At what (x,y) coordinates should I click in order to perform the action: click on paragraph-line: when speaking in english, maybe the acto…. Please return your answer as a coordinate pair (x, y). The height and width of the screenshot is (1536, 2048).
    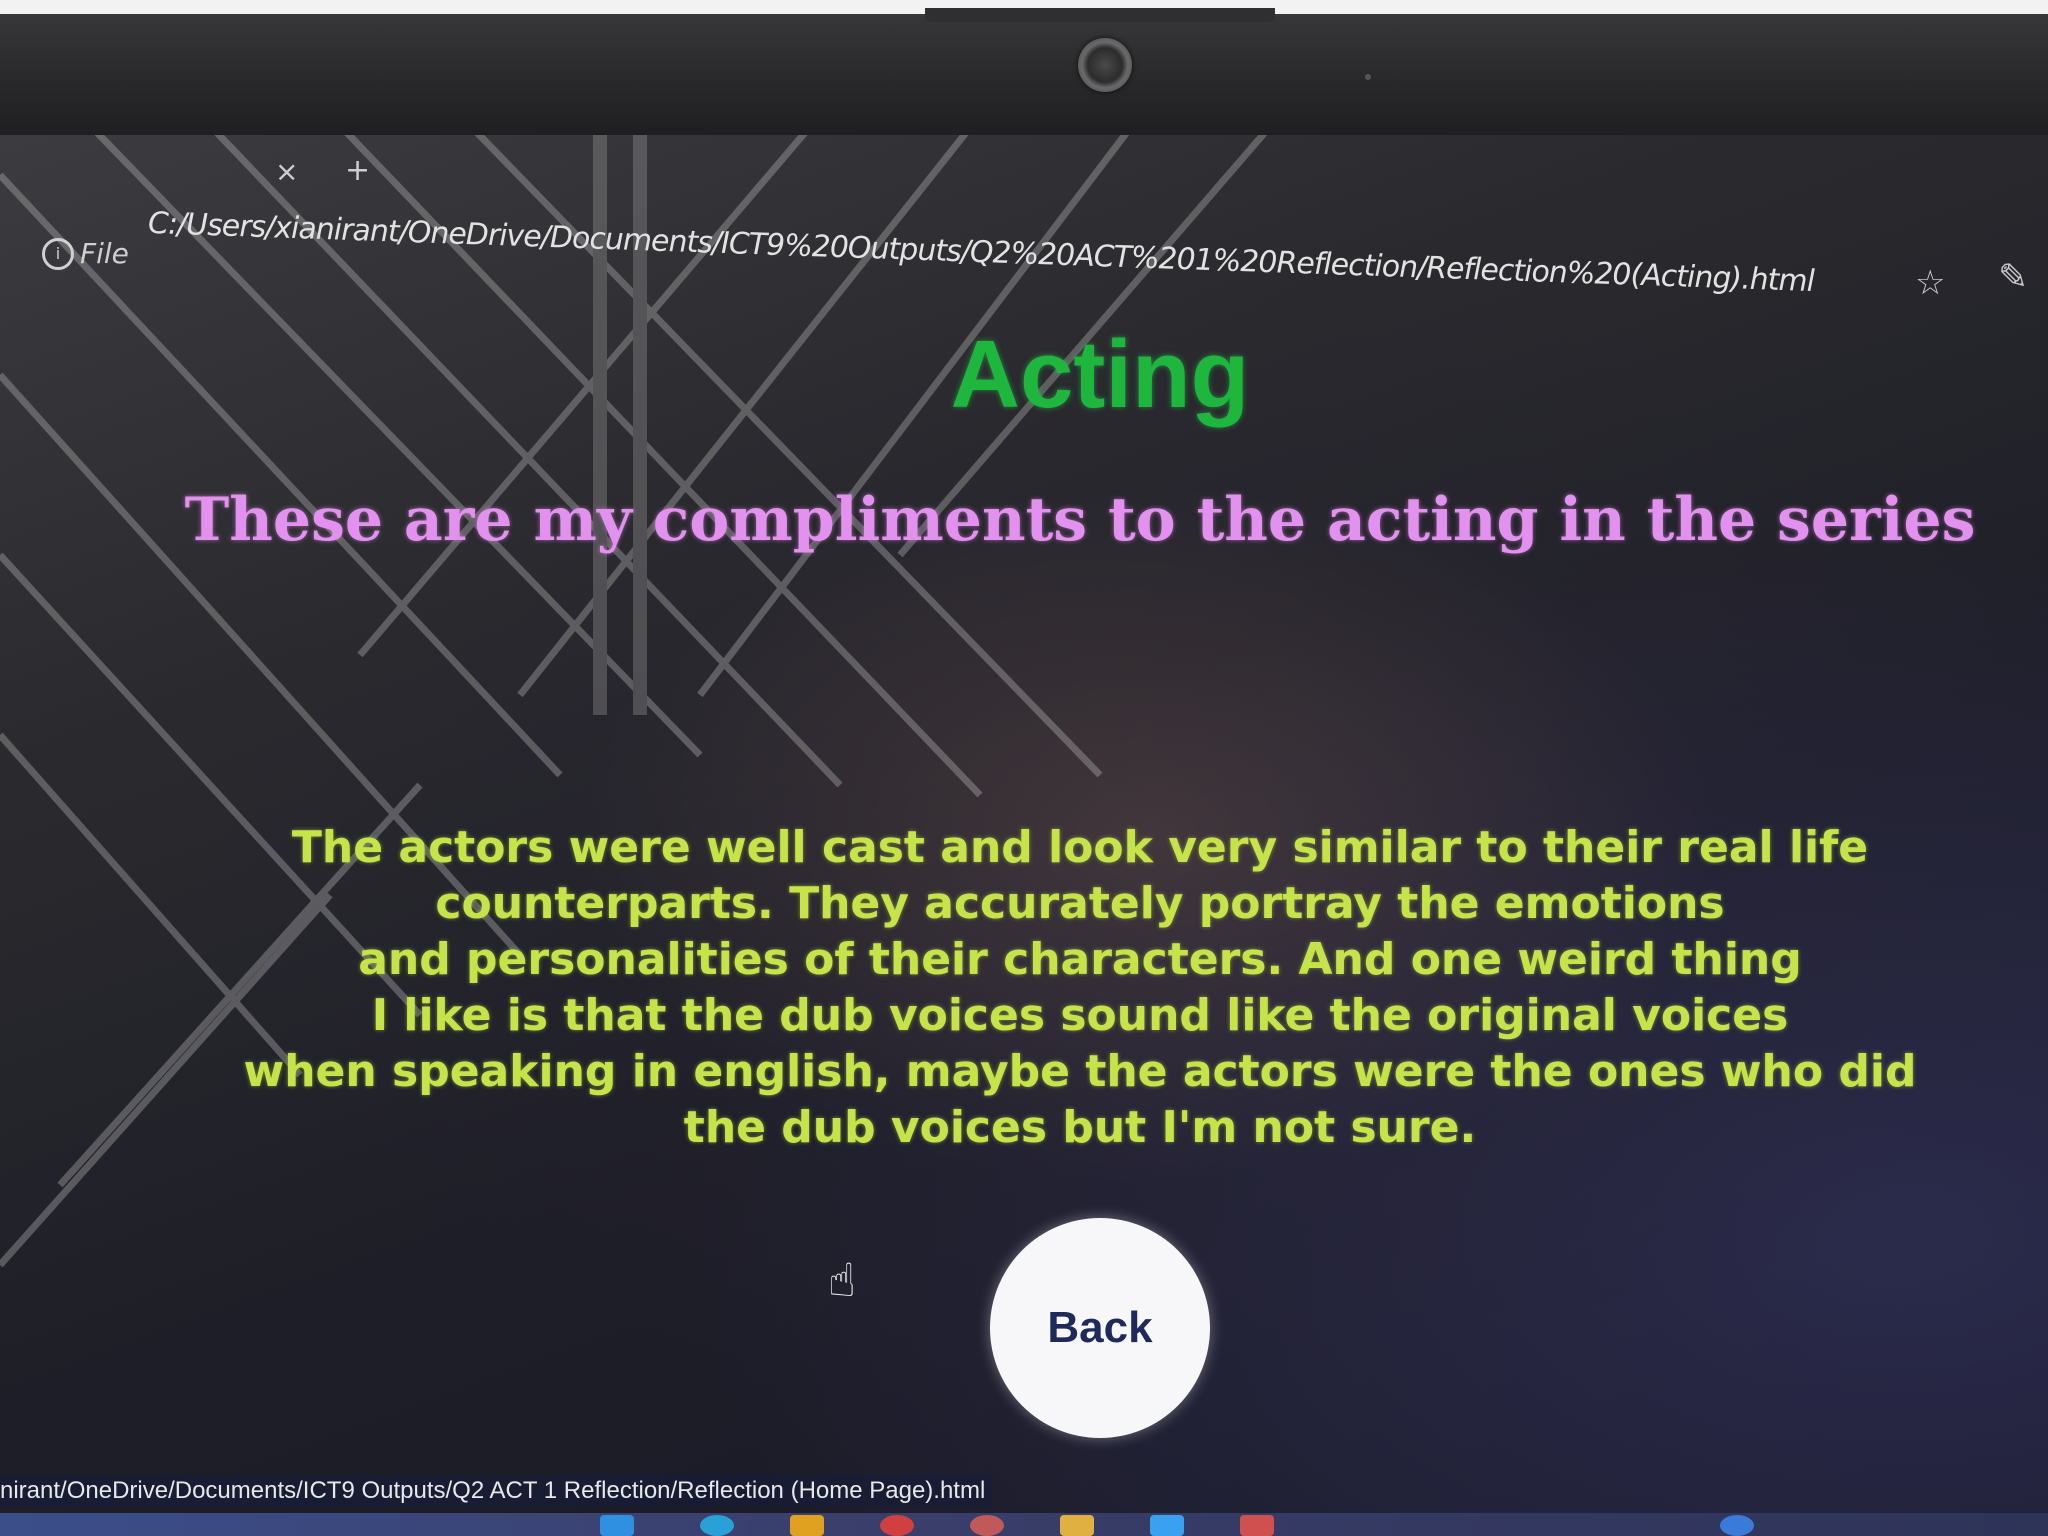
    Looking at the image, I should click on (1080, 1071).